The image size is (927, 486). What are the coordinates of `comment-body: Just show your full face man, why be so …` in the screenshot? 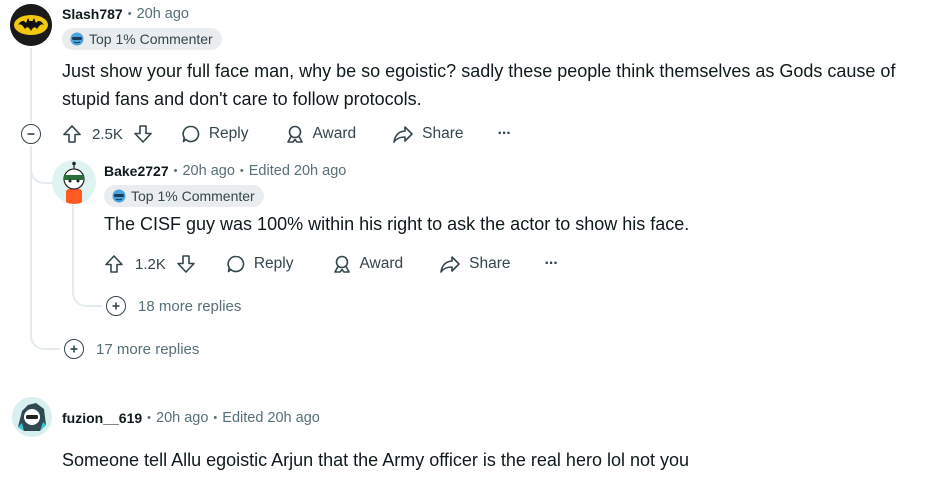 It's located at (479, 85).